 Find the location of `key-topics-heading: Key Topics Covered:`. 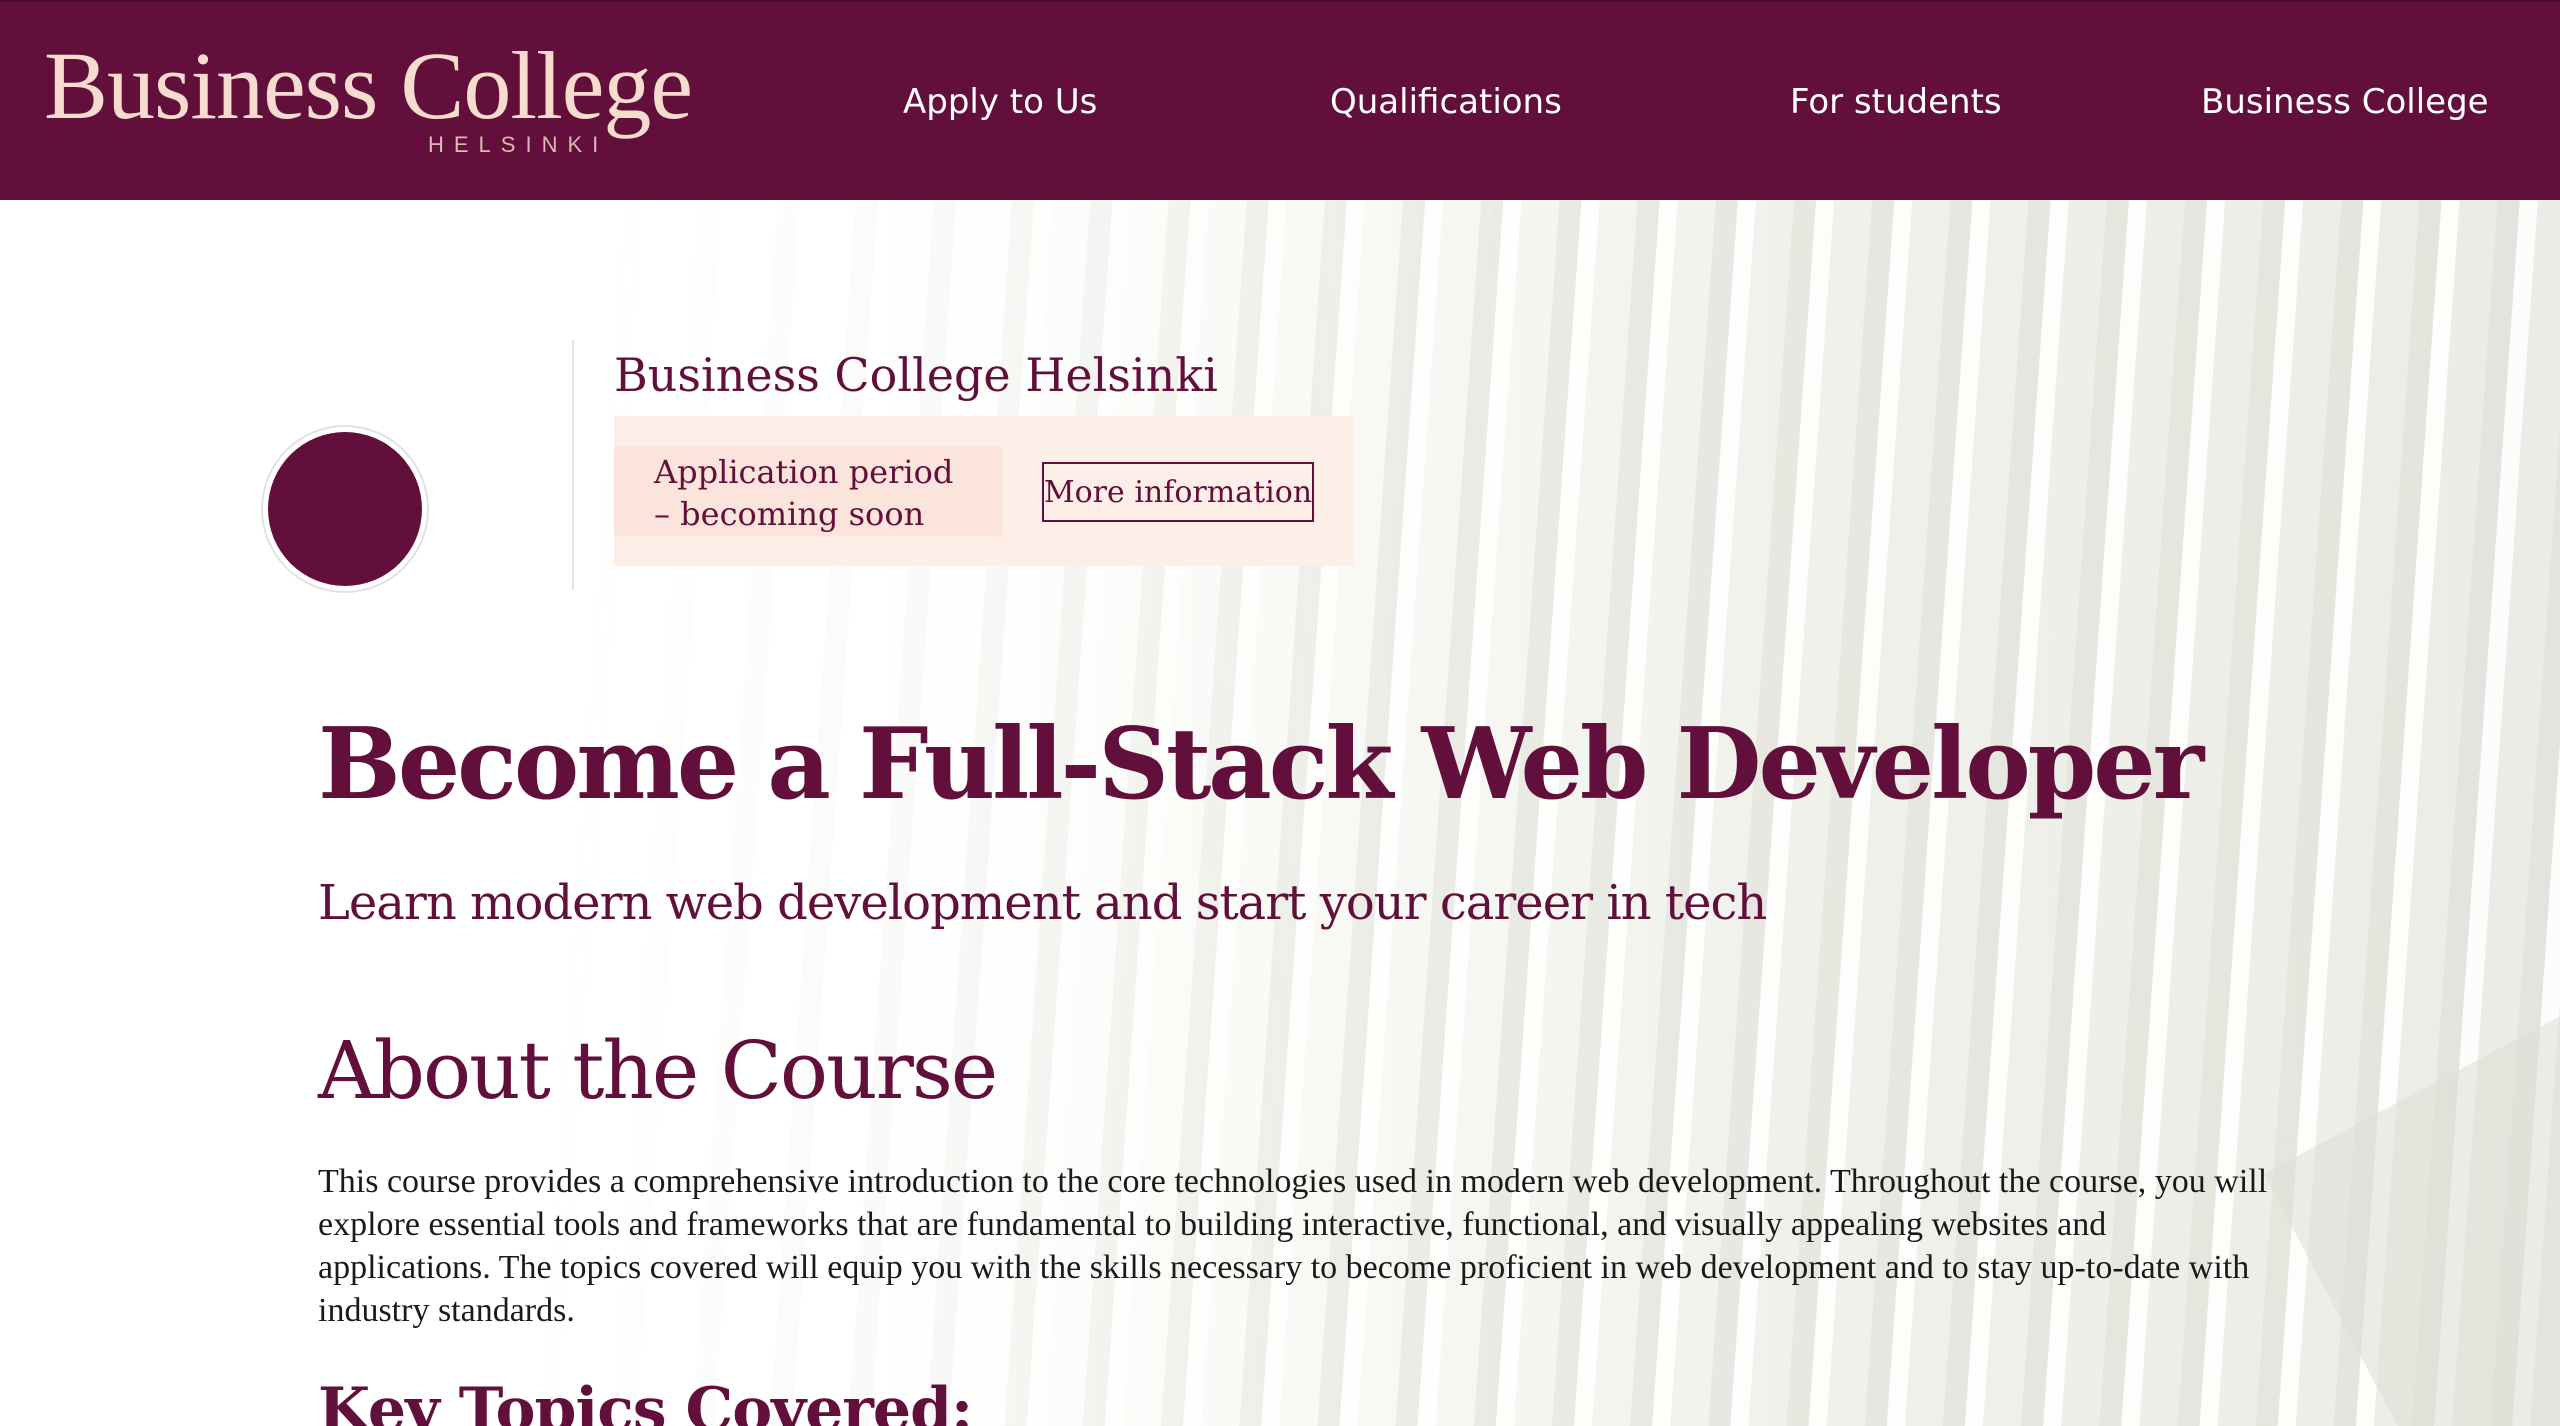

key-topics-heading: Key Topics Covered: is located at coordinates (645, 1400).